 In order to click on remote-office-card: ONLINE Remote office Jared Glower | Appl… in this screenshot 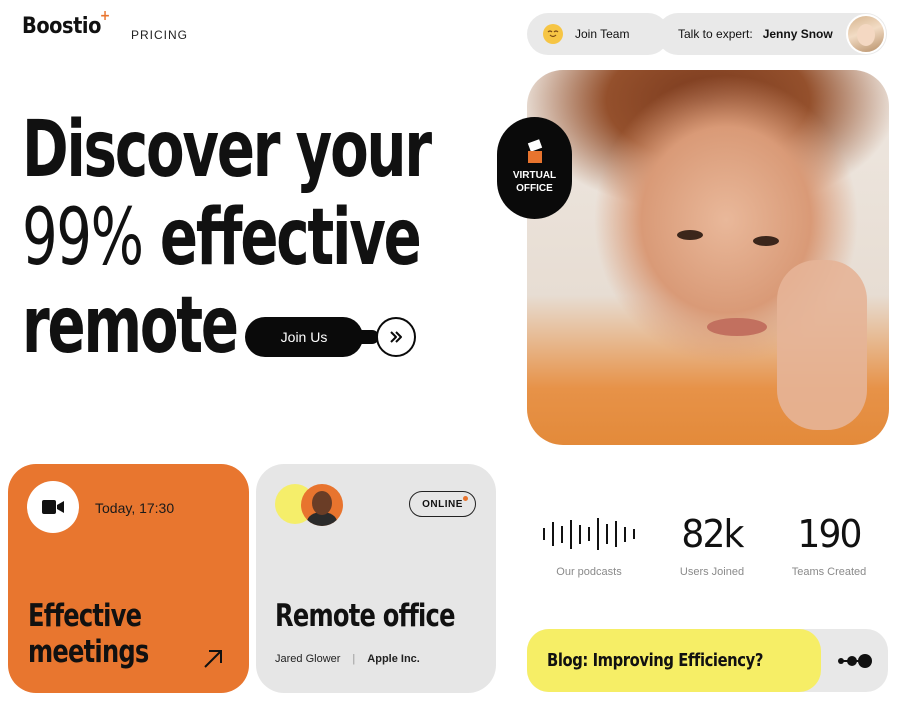, I will do `click(376, 578)`.